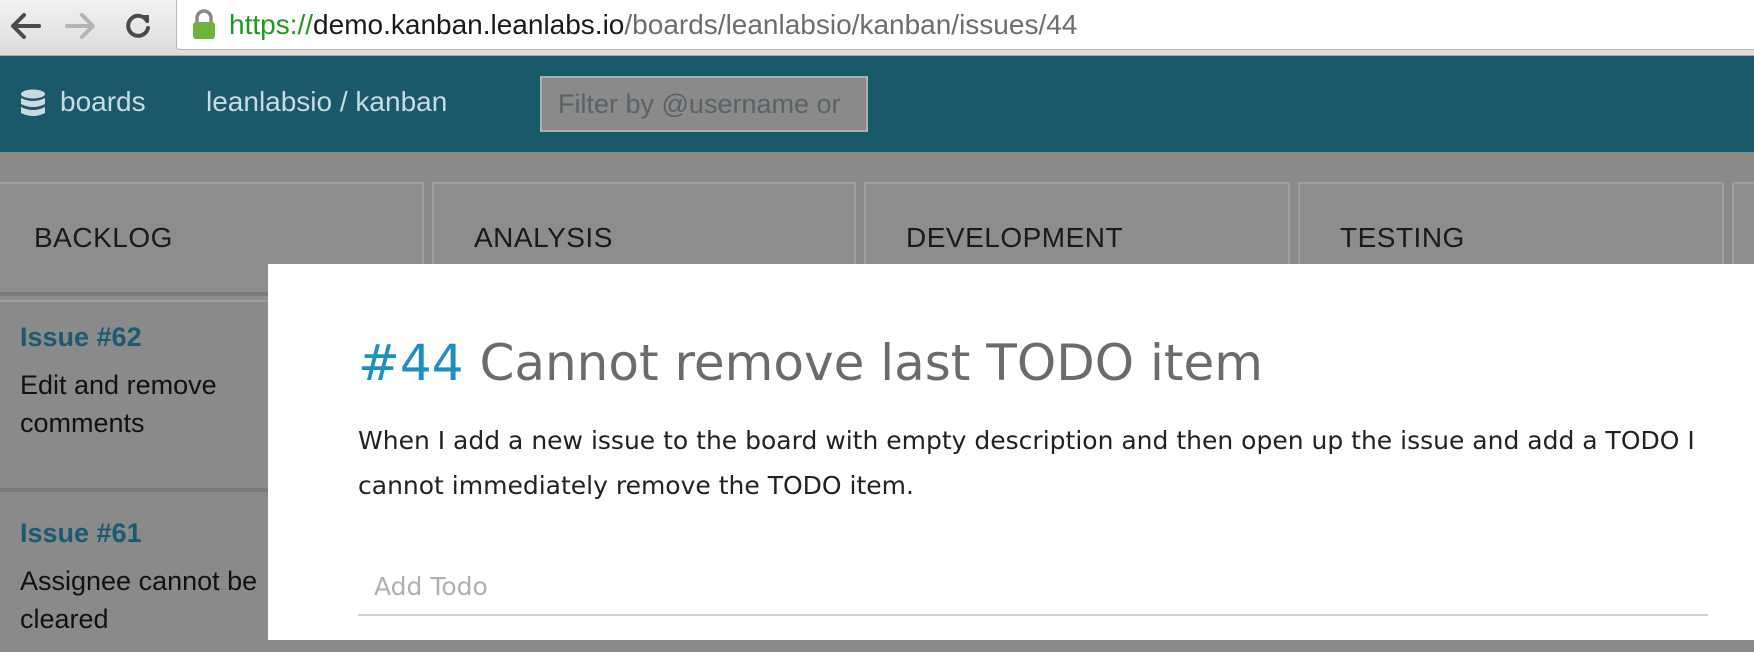 The height and width of the screenshot is (652, 1754). I want to click on column-title: TESTING, so click(1402, 237).